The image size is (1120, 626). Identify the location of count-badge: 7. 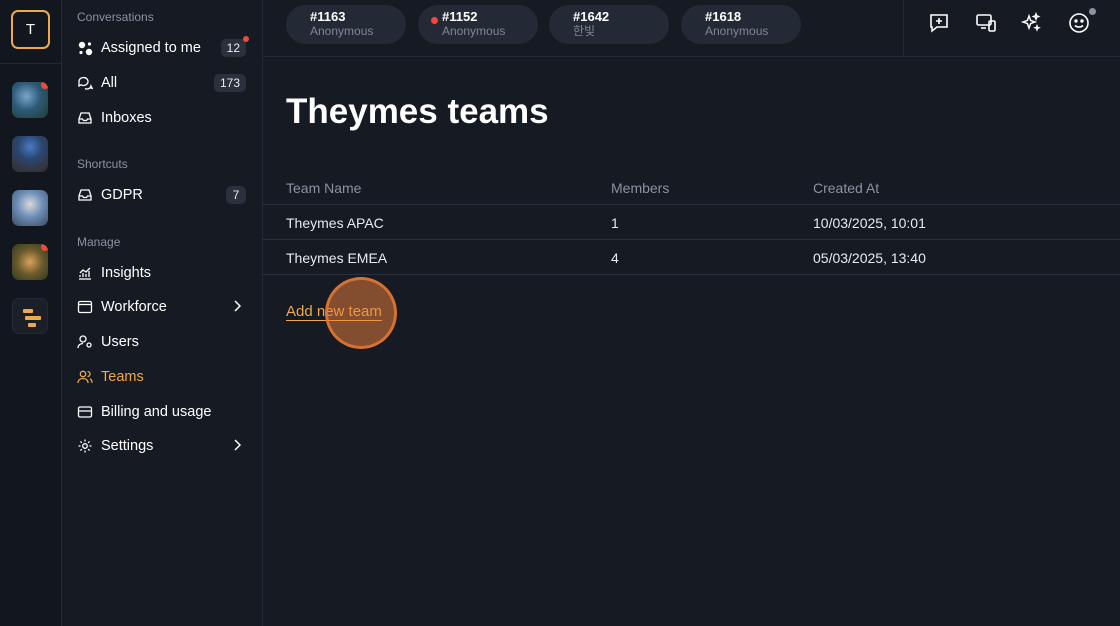
(236, 195).